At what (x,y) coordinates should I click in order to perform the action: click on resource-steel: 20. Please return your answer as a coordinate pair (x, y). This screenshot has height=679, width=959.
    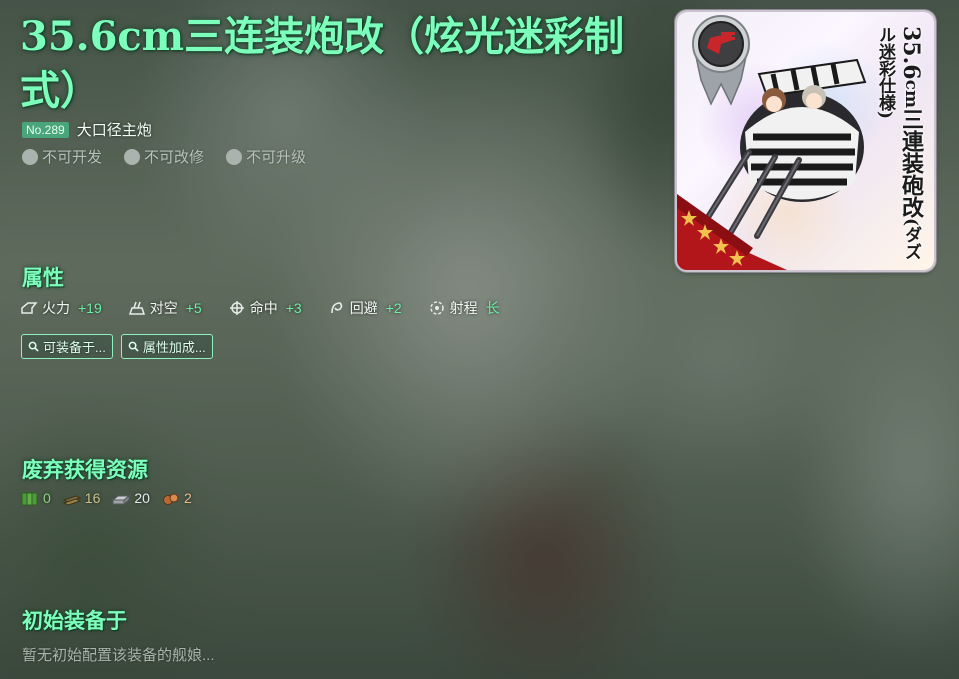
    Looking at the image, I should click on (131, 498).